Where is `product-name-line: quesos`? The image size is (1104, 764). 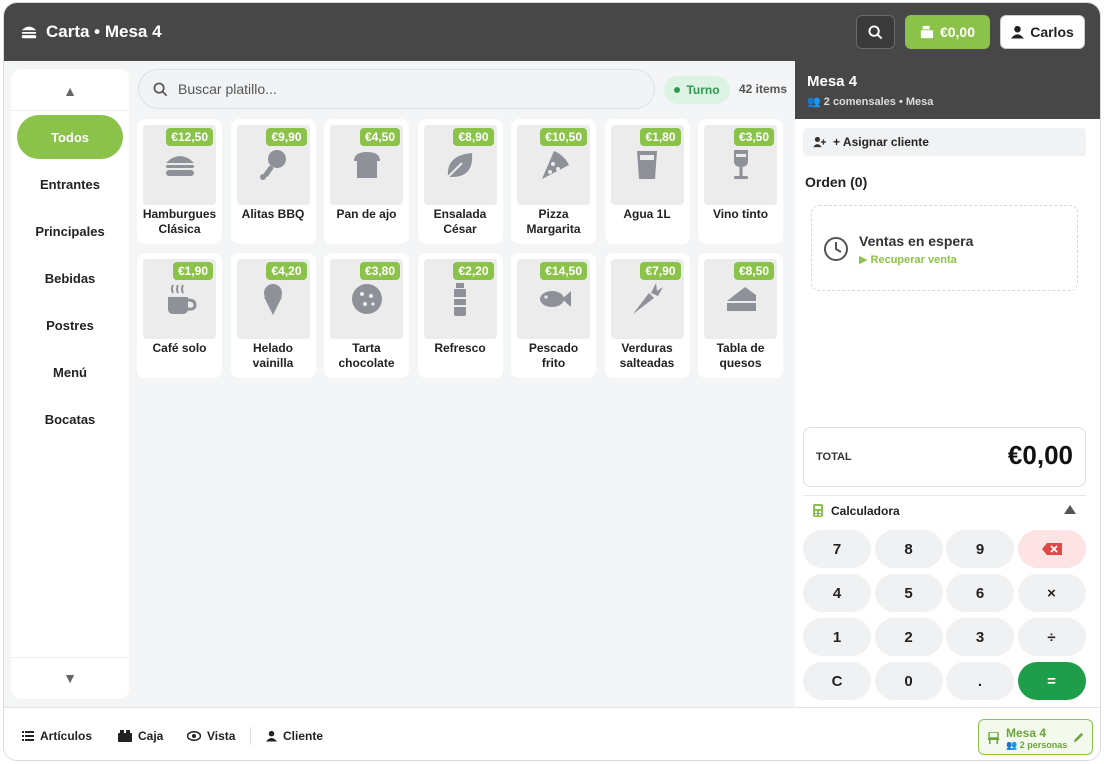 product-name-line: quesos is located at coordinates (740, 363).